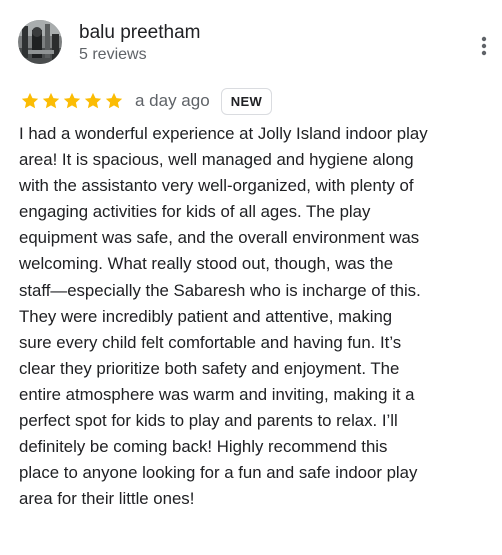 This screenshot has width=502, height=555. What do you see at coordinates (139, 33) in the screenshot?
I see `author-name: balu preetham` at bounding box center [139, 33].